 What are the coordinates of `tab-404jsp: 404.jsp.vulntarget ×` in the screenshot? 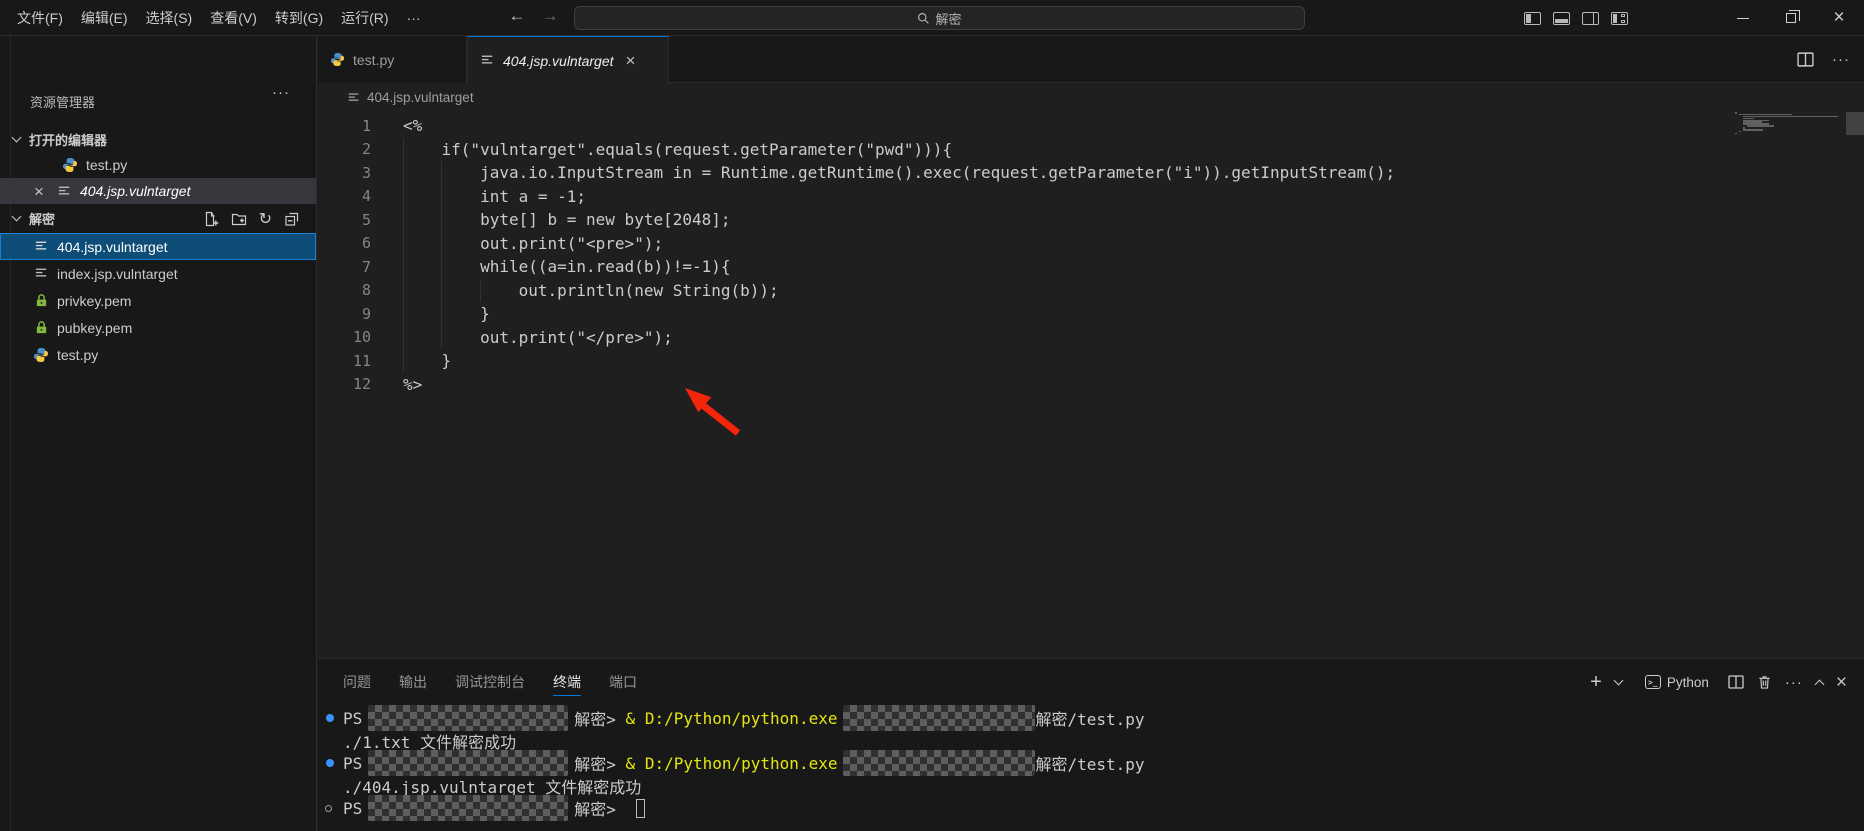 It's located at (568, 60).